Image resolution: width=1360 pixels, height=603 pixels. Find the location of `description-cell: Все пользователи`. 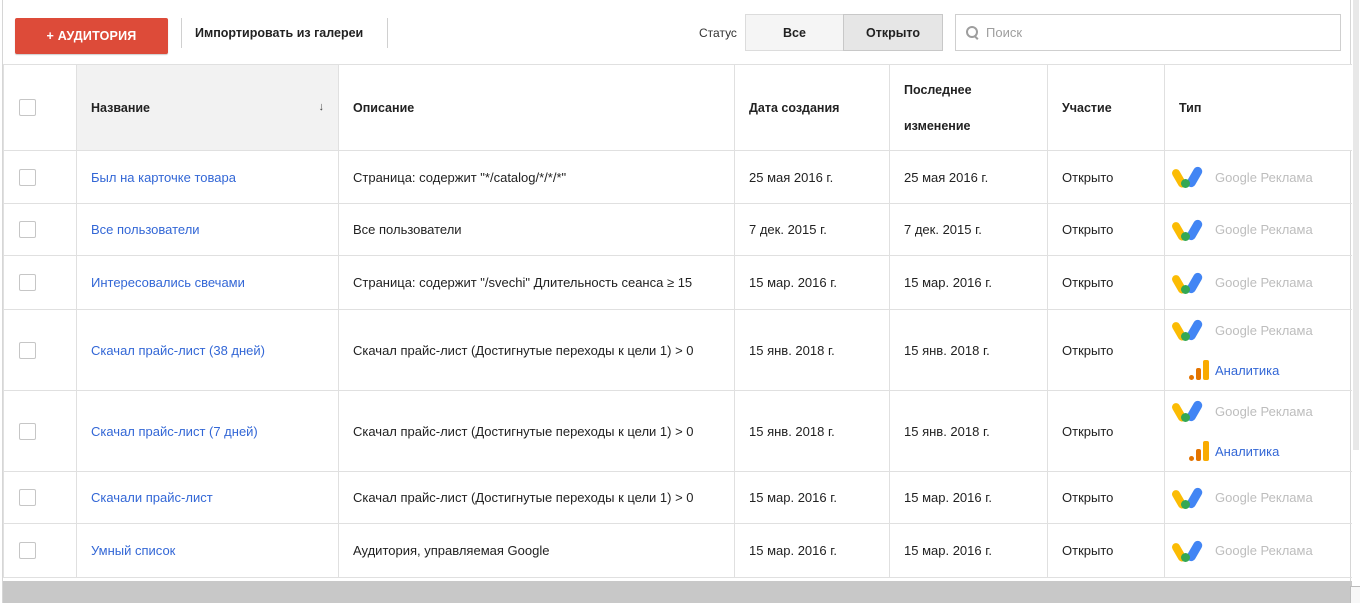

description-cell: Все пользователи is located at coordinates (536, 229).